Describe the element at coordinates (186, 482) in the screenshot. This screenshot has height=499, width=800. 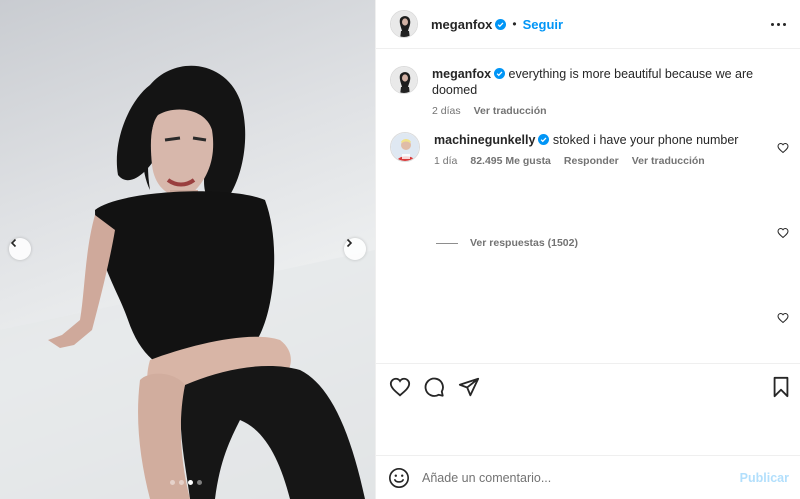
I see `carousel-indicator` at that location.